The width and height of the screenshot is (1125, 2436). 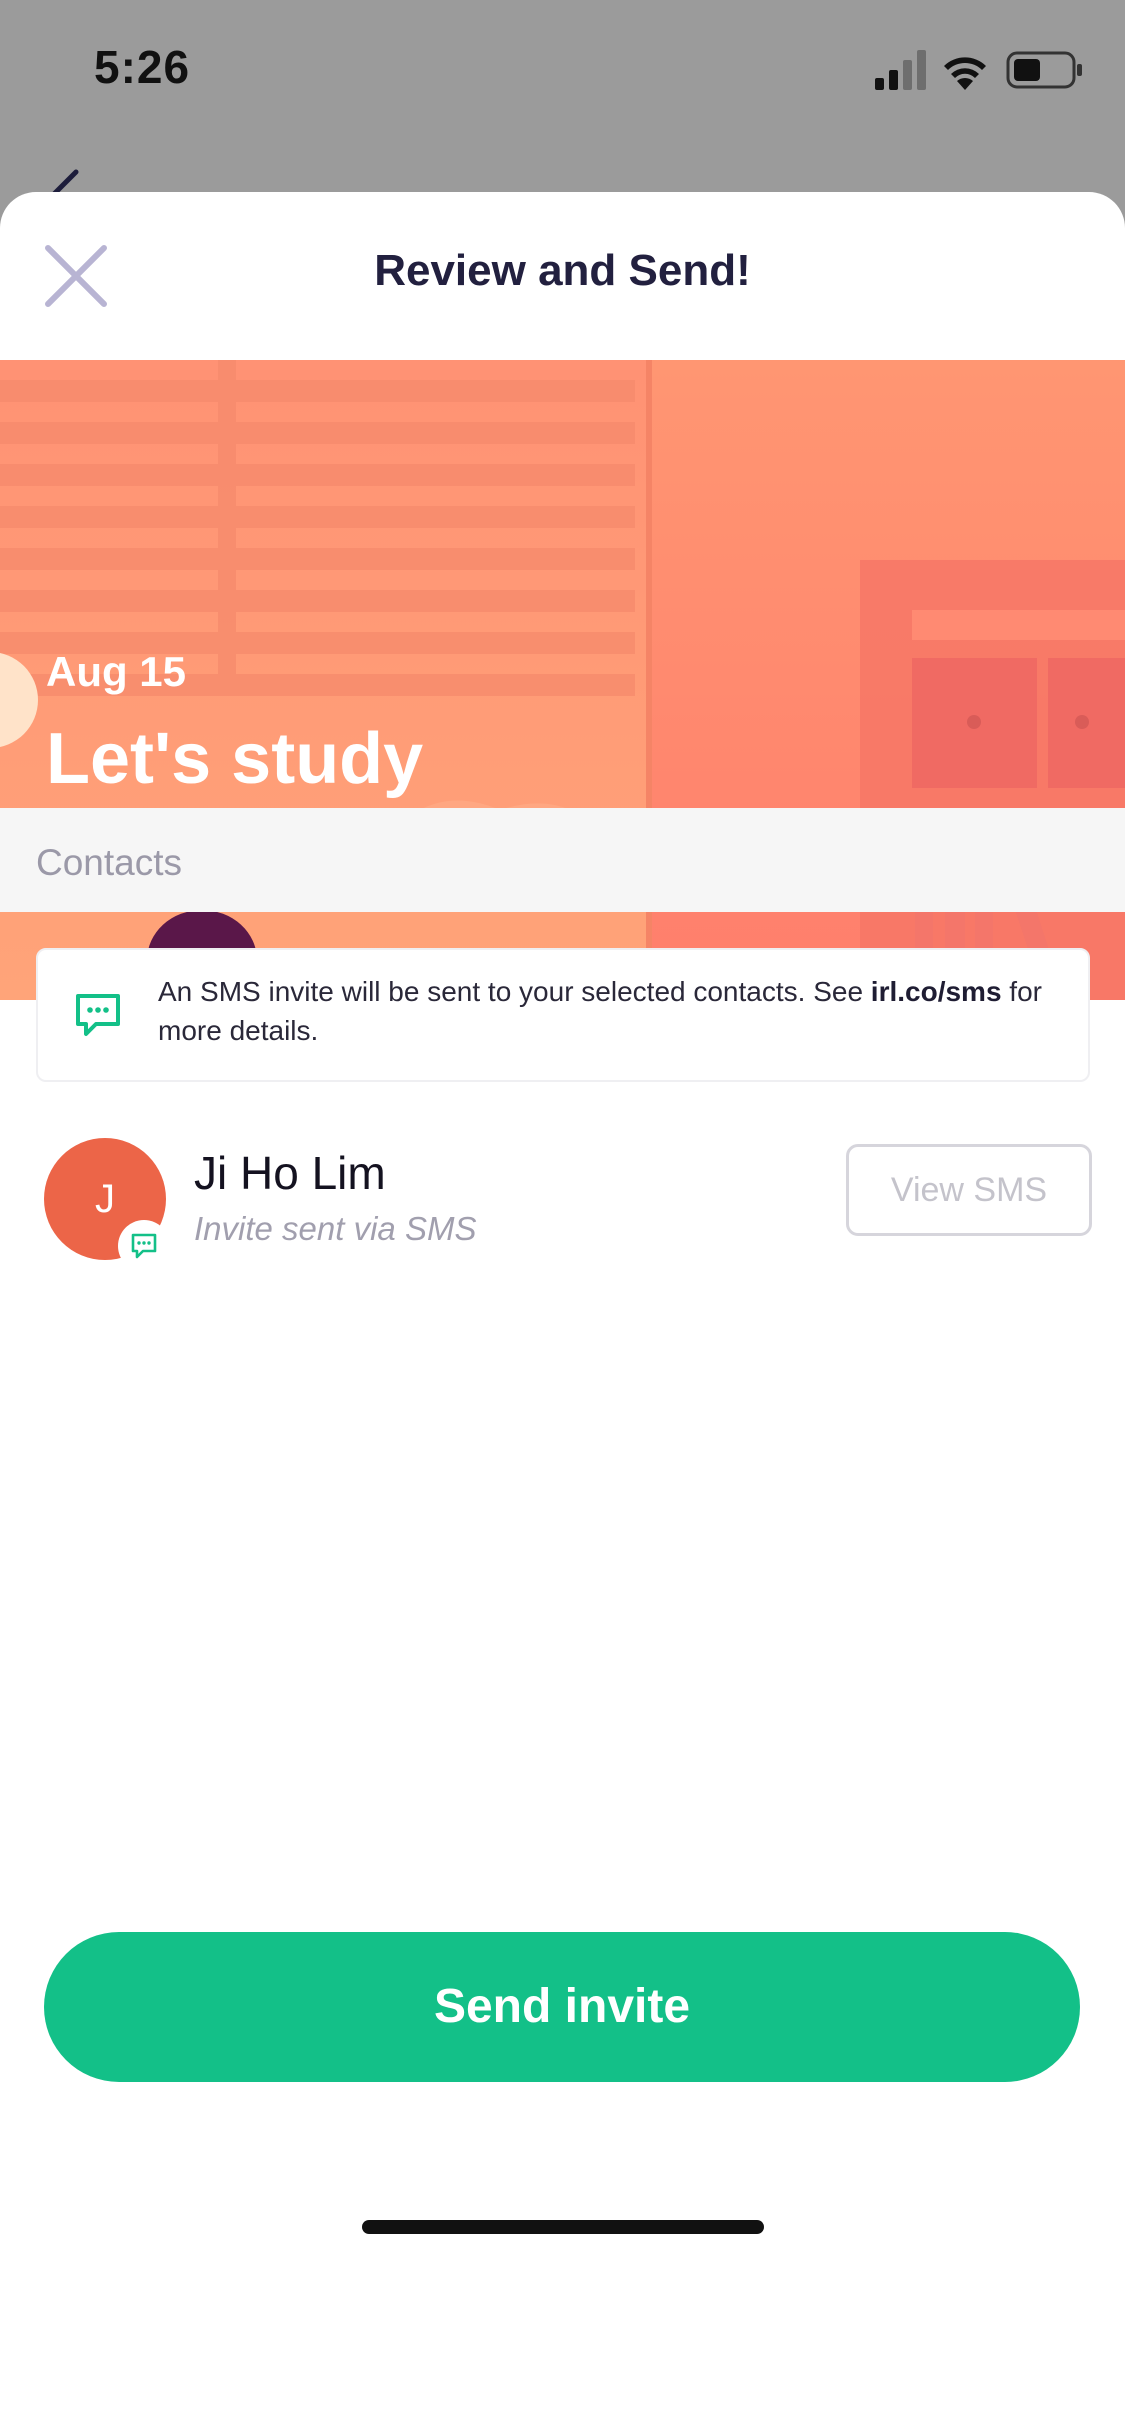 What do you see at coordinates (142, 67) in the screenshot?
I see `status-time: 5:26` at bounding box center [142, 67].